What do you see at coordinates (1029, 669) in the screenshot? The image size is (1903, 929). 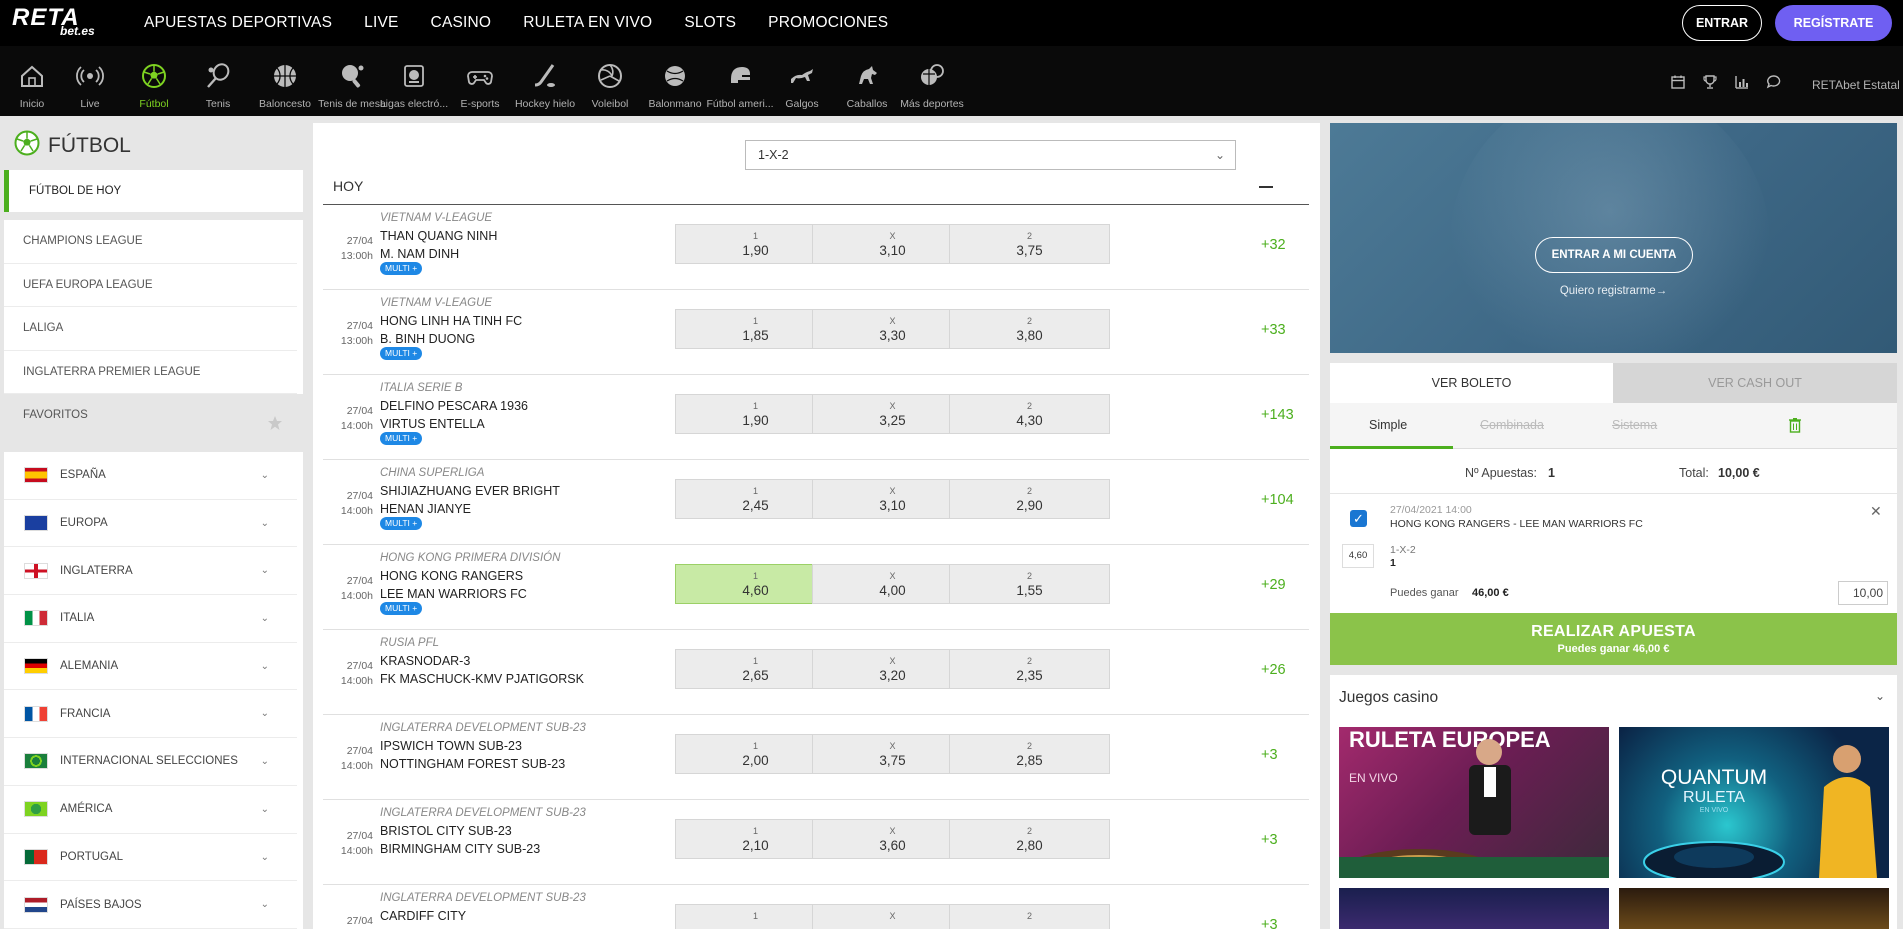 I see `odd-button-2: 2 2,35` at bounding box center [1029, 669].